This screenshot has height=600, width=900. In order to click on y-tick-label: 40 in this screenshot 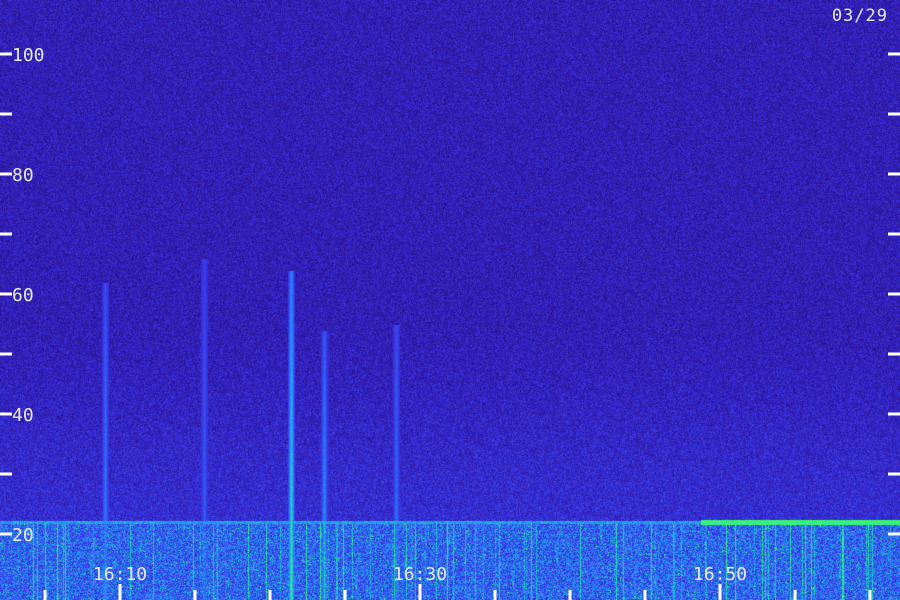, I will do `click(23, 415)`.